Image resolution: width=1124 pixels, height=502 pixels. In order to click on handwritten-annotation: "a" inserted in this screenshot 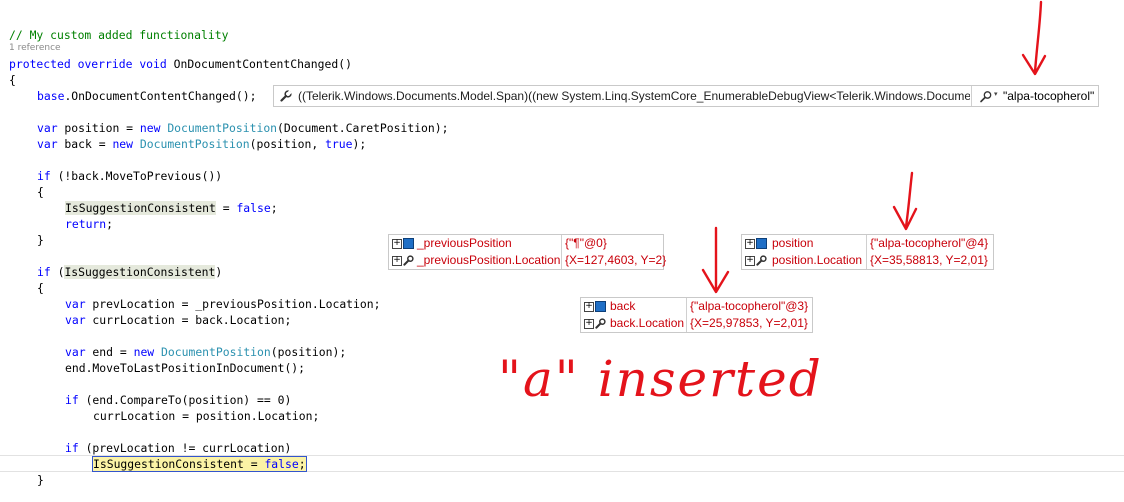, I will do `click(660, 379)`.